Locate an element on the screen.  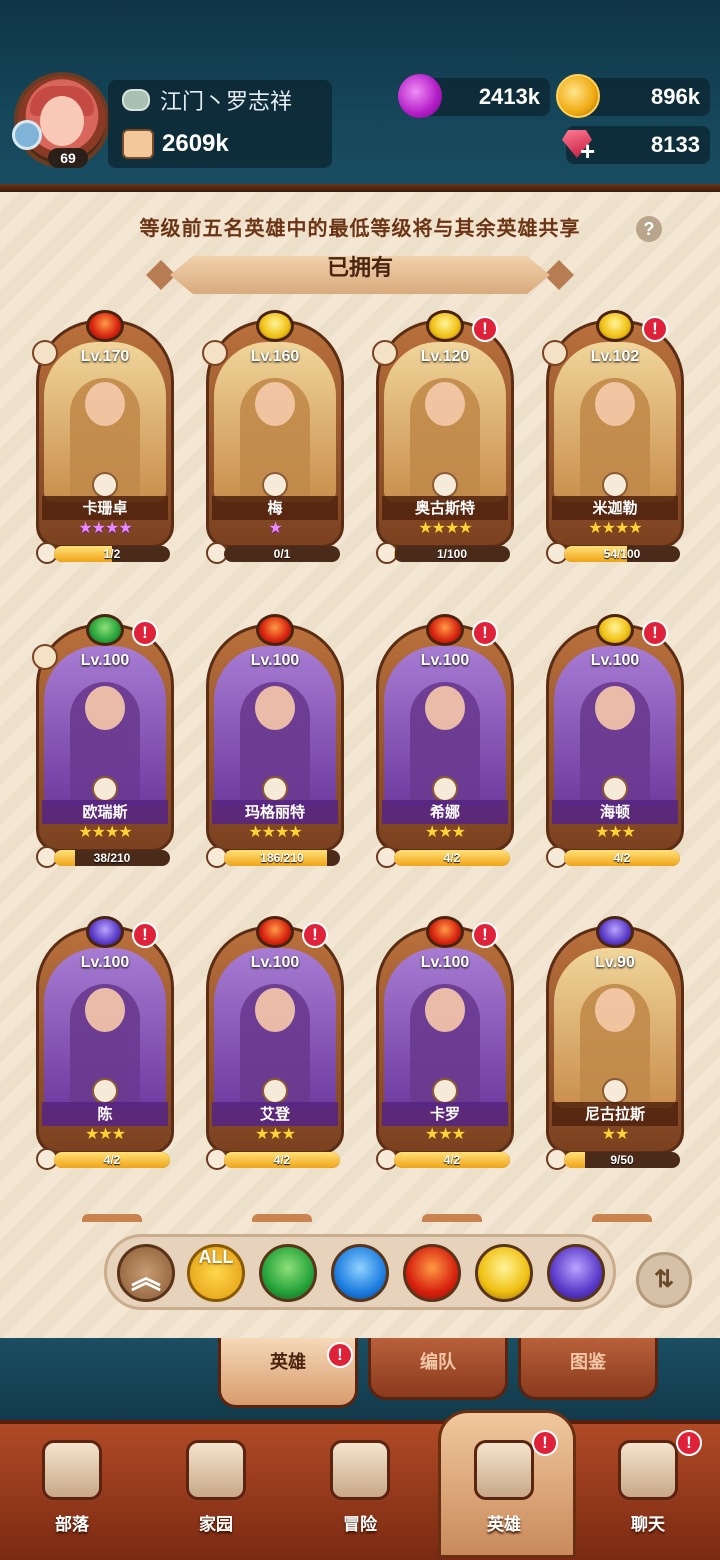
player-name: 江门丶罗志祥 is located at coordinates (226, 102).